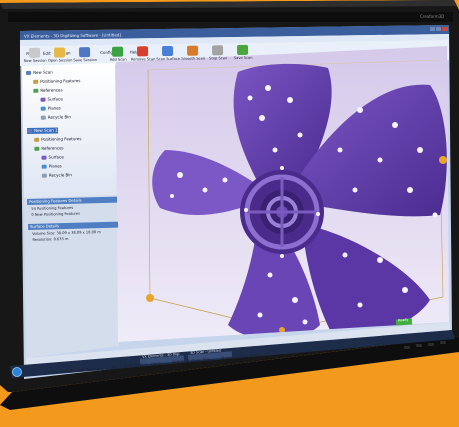 The image size is (459, 427). Describe the element at coordinates (35, 52) in the screenshot. I see `new-session-icon` at that location.